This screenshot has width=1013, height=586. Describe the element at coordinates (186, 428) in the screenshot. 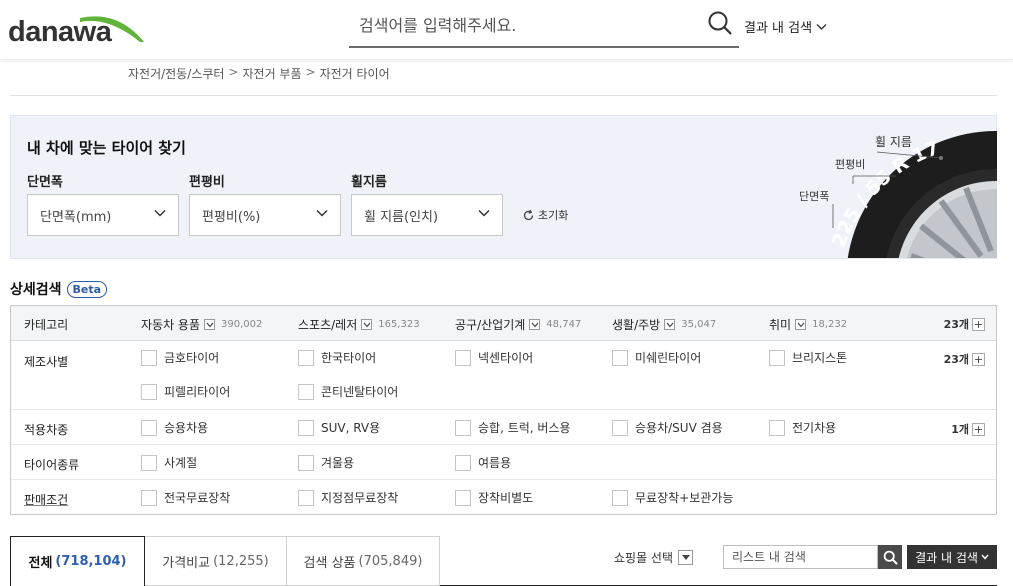

I see `filter-option-label: 승용차용` at that location.